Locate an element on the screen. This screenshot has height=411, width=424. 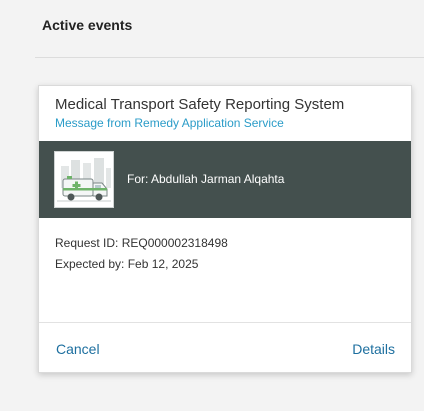
expected-by: Expected by: Feb 12, 2025 is located at coordinates (127, 264).